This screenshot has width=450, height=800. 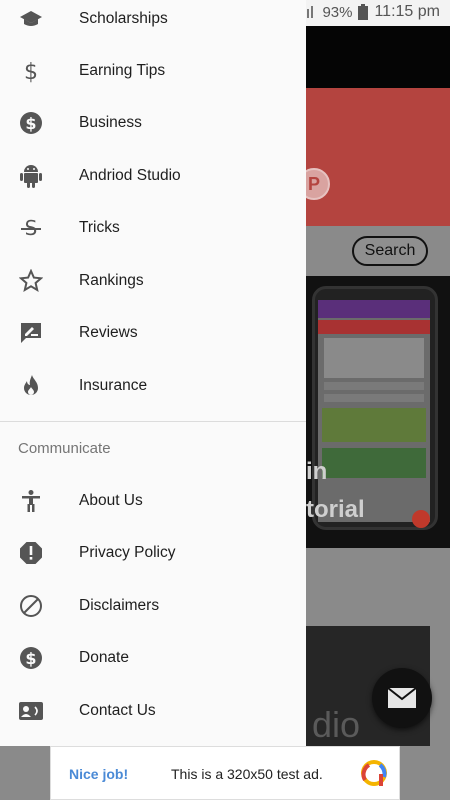 What do you see at coordinates (378, 157) in the screenshot?
I see `header-banner` at bounding box center [378, 157].